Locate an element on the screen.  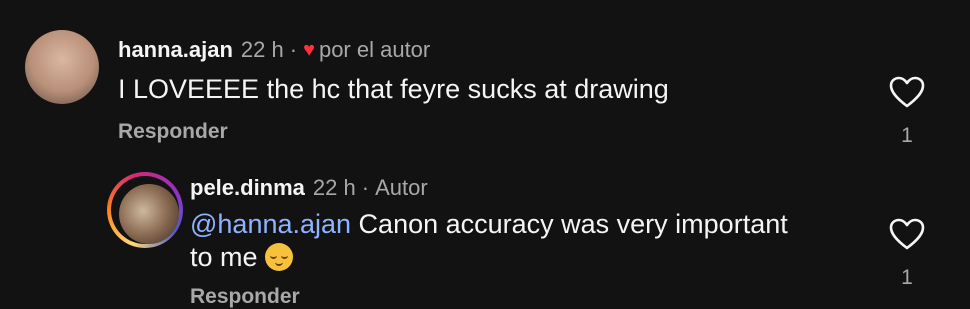
author-badge: Autor is located at coordinates (401, 187).